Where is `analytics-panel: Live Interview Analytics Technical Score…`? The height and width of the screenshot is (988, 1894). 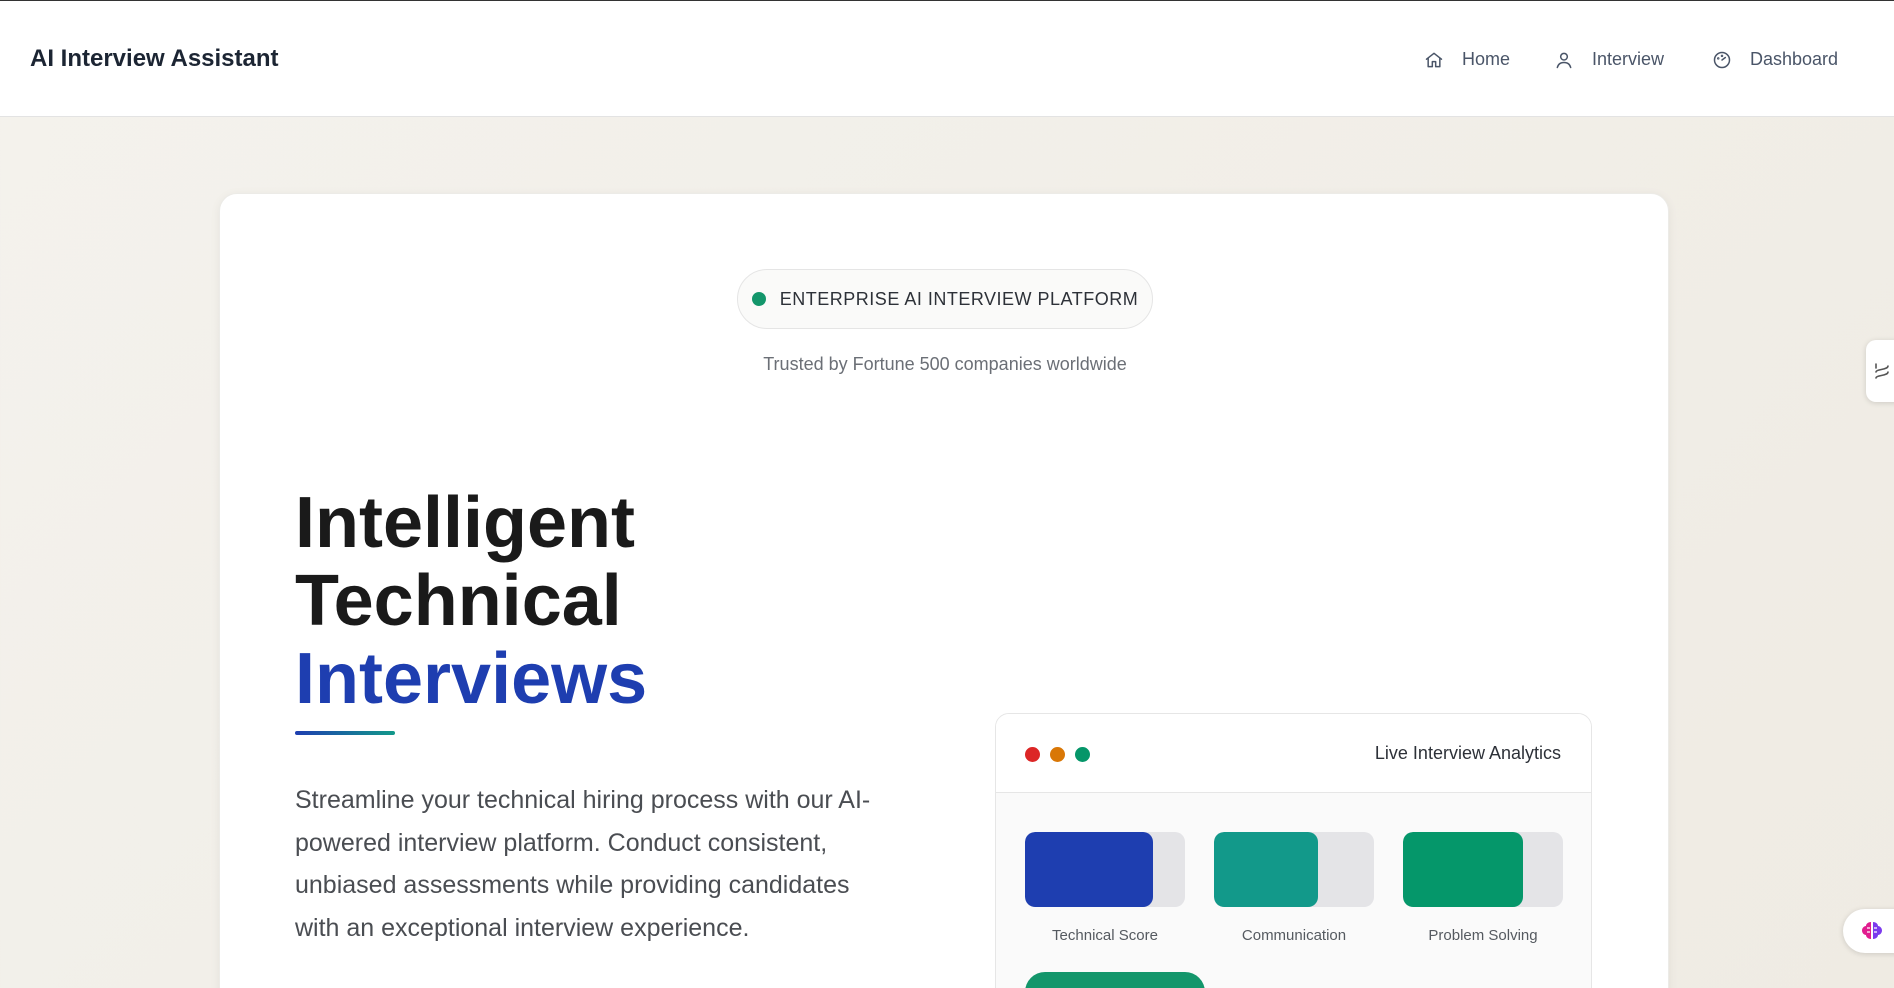
analytics-panel: Live Interview Analytics Technical Score… is located at coordinates (1293, 850).